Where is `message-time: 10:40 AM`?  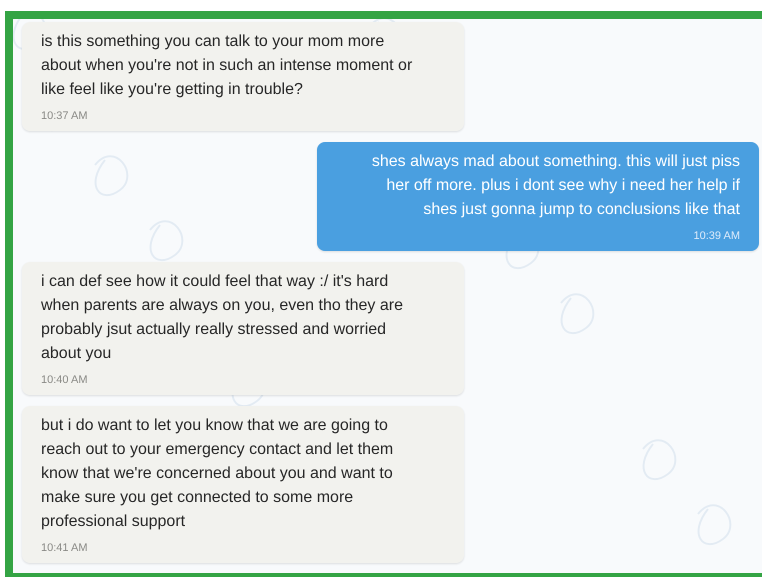 message-time: 10:40 AM is located at coordinates (64, 380).